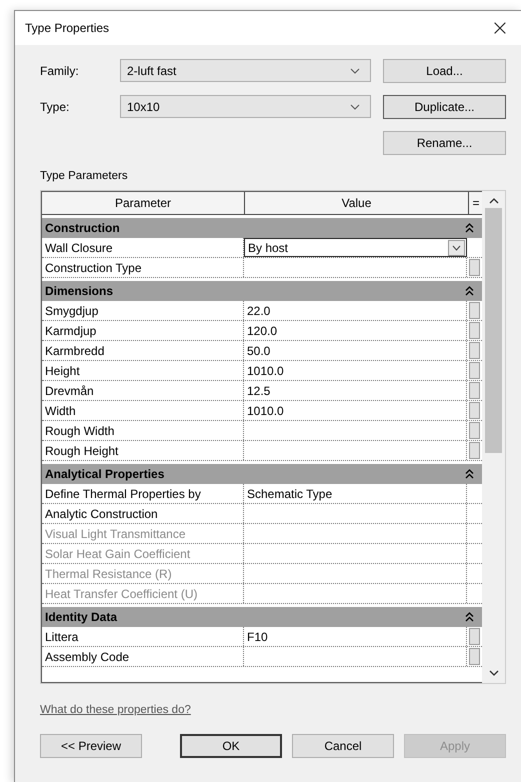  Describe the element at coordinates (143, 593) in the screenshot. I see `parameter-name: Heat Transfer Coefficient (U)` at that location.